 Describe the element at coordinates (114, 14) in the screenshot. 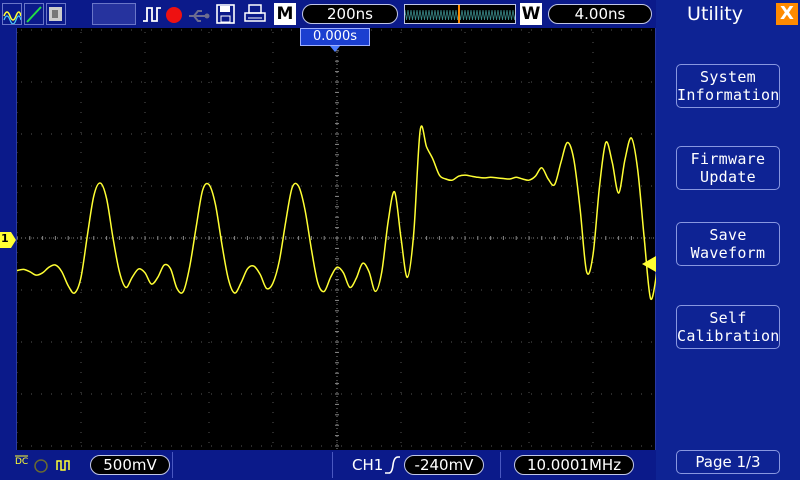

I see `acquisition-mode-box` at that location.